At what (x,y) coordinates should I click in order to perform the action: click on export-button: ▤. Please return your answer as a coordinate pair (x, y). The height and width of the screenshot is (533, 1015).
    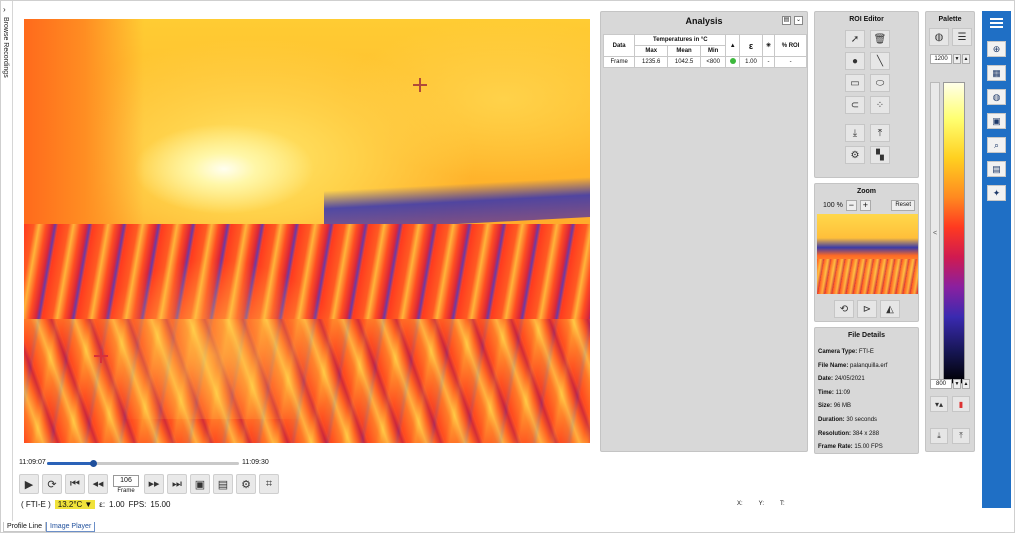
    Looking at the image, I should click on (223, 484).